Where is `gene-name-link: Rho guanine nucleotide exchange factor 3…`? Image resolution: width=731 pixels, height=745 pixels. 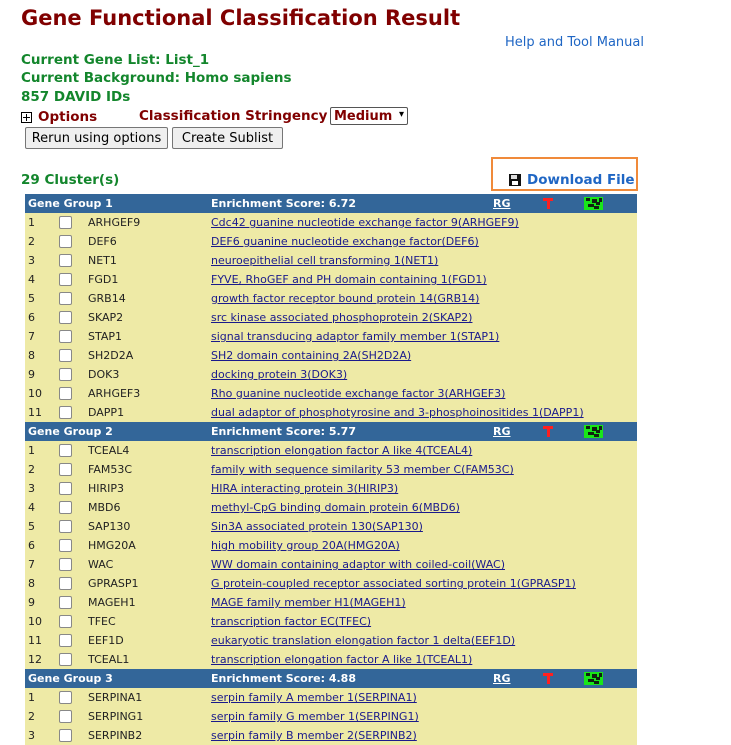 gene-name-link: Rho guanine nucleotide exchange factor 3… is located at coordinates (358, 393).